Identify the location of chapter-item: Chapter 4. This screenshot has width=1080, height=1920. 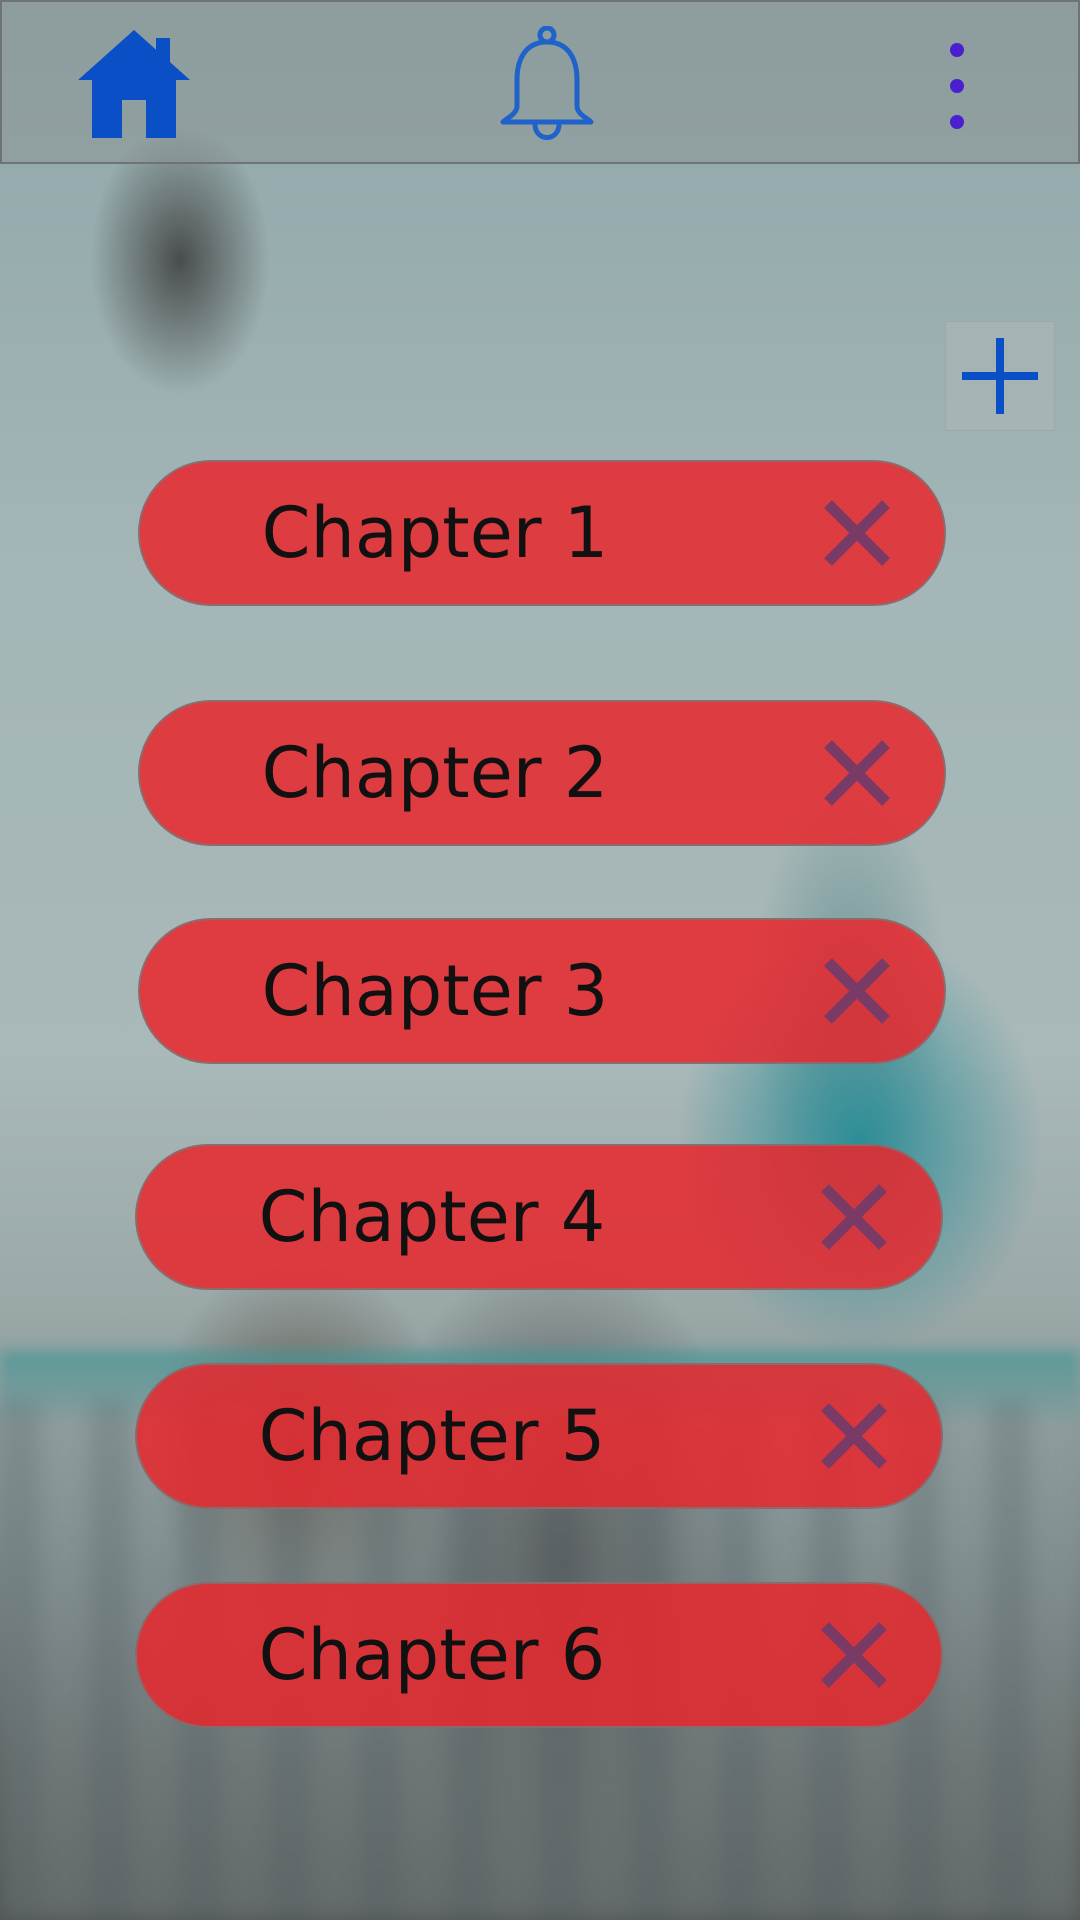
(539, 1217).